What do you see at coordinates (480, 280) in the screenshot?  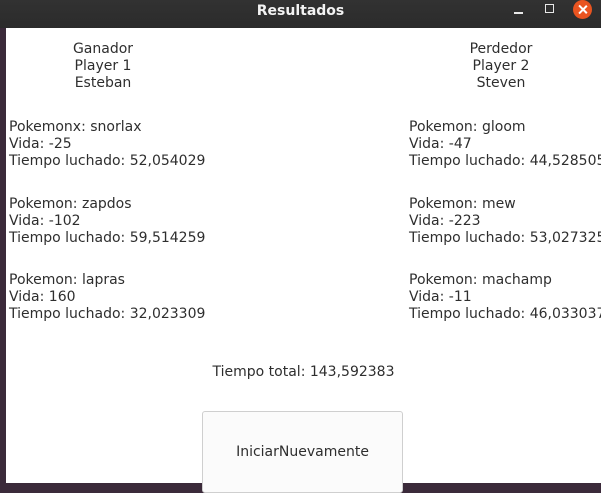 I see `pokemon-name: Pokemon: machamp` at bounding box center [480, 280].